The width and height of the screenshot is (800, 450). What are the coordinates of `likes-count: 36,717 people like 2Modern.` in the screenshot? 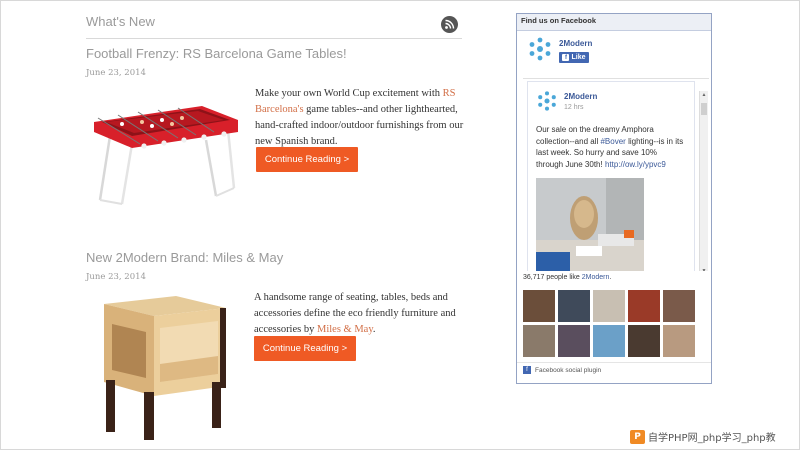 It's located at (567, 277).